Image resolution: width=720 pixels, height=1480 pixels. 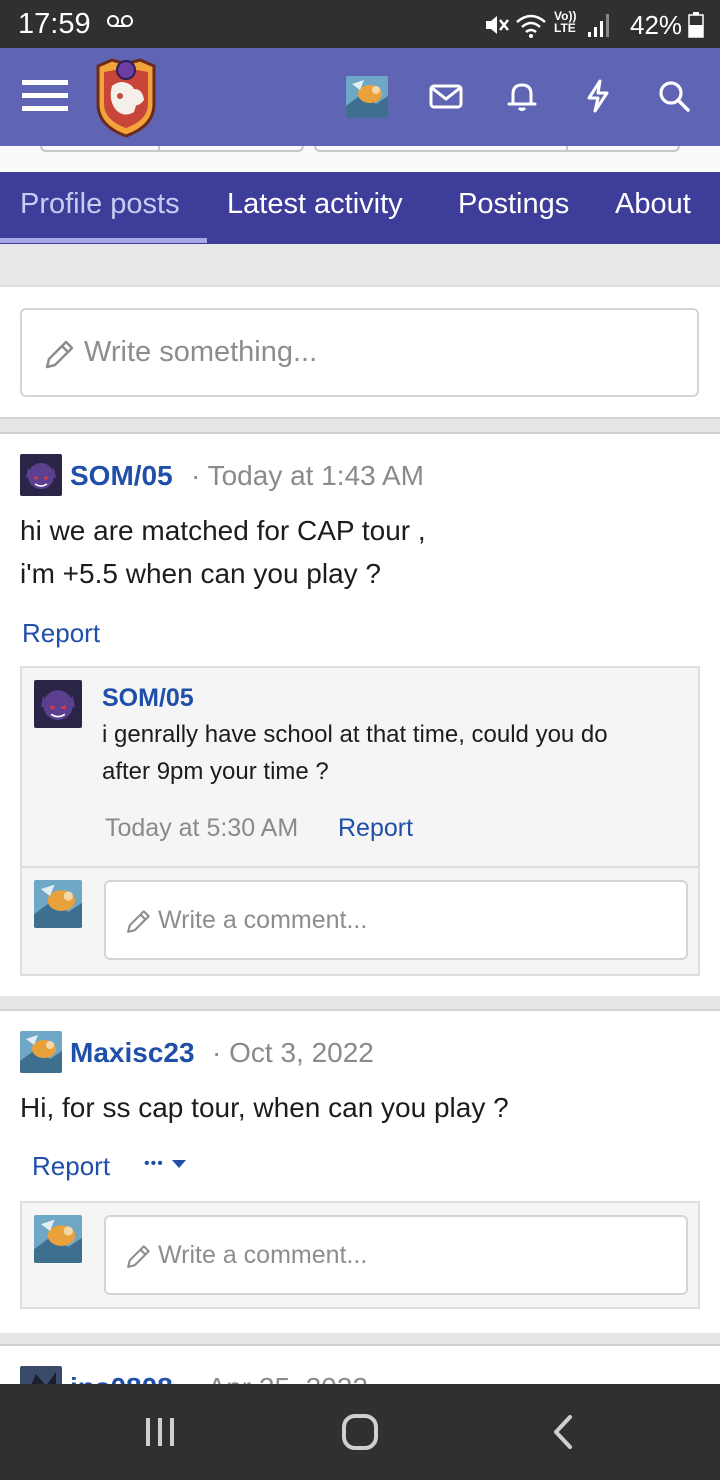 I want to click on post-time: · Today at 1:43 AM, so click(x=307, y=476).